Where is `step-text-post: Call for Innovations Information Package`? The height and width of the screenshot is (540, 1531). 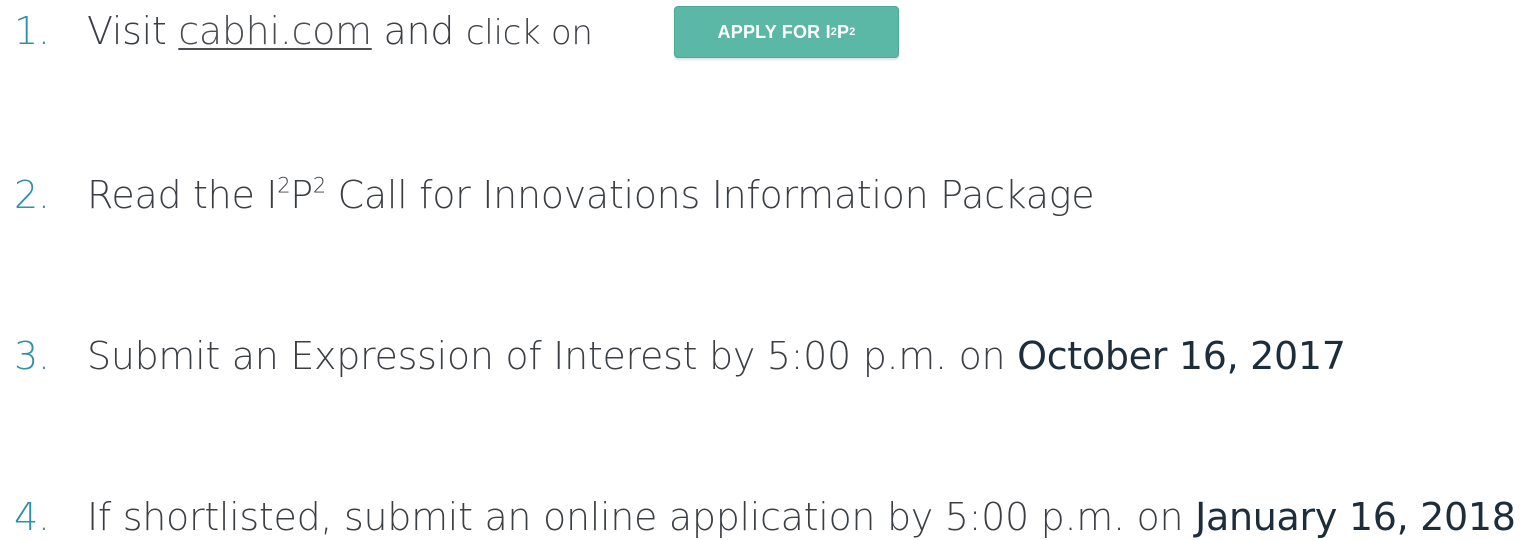
step-text-post: Call for Innovations Information Package is located at coordinates (710, 195).